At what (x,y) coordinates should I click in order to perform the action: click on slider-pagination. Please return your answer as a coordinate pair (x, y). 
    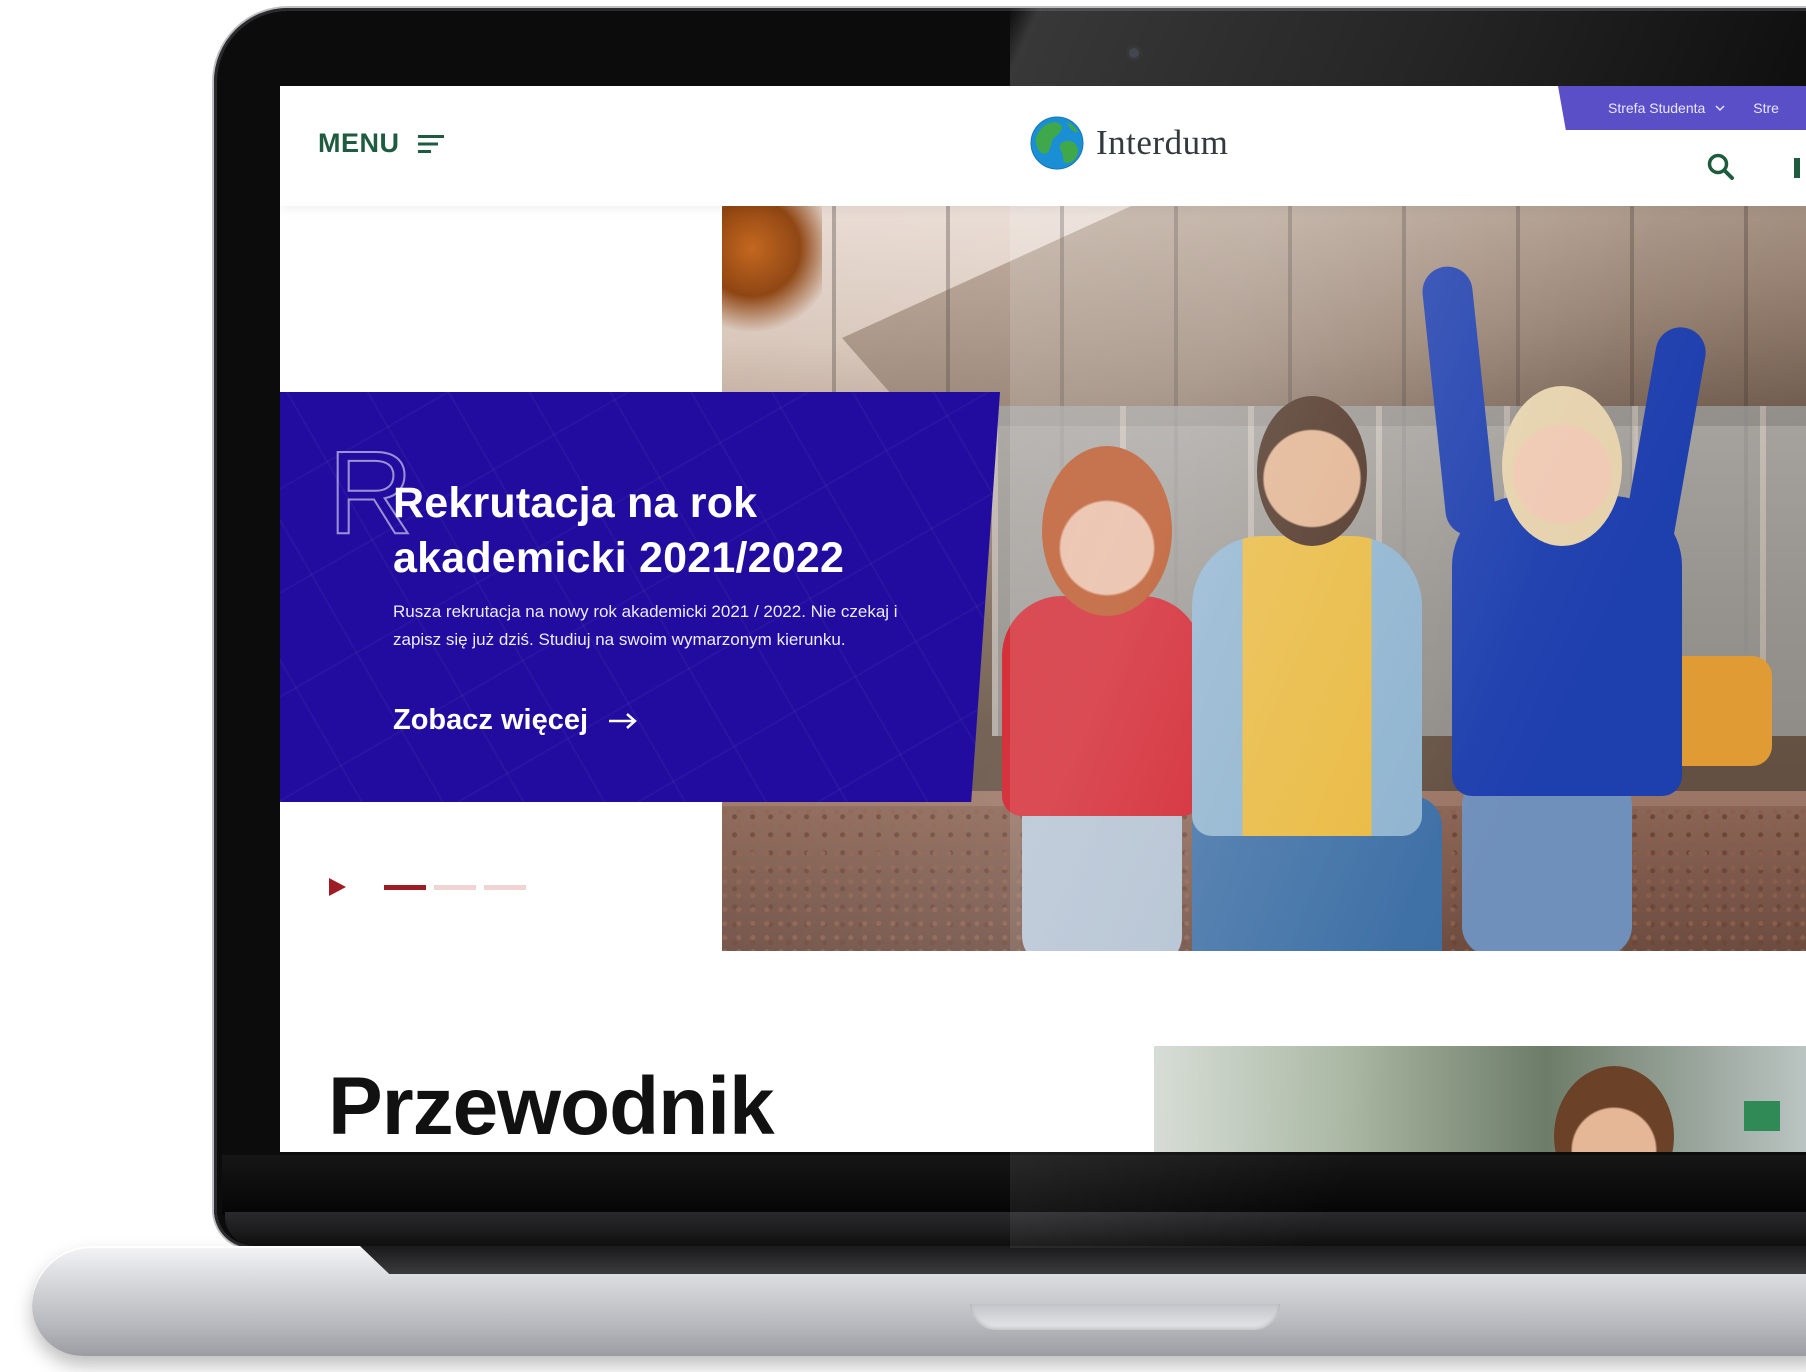
    Looking at the image, I should click on (455, 887).